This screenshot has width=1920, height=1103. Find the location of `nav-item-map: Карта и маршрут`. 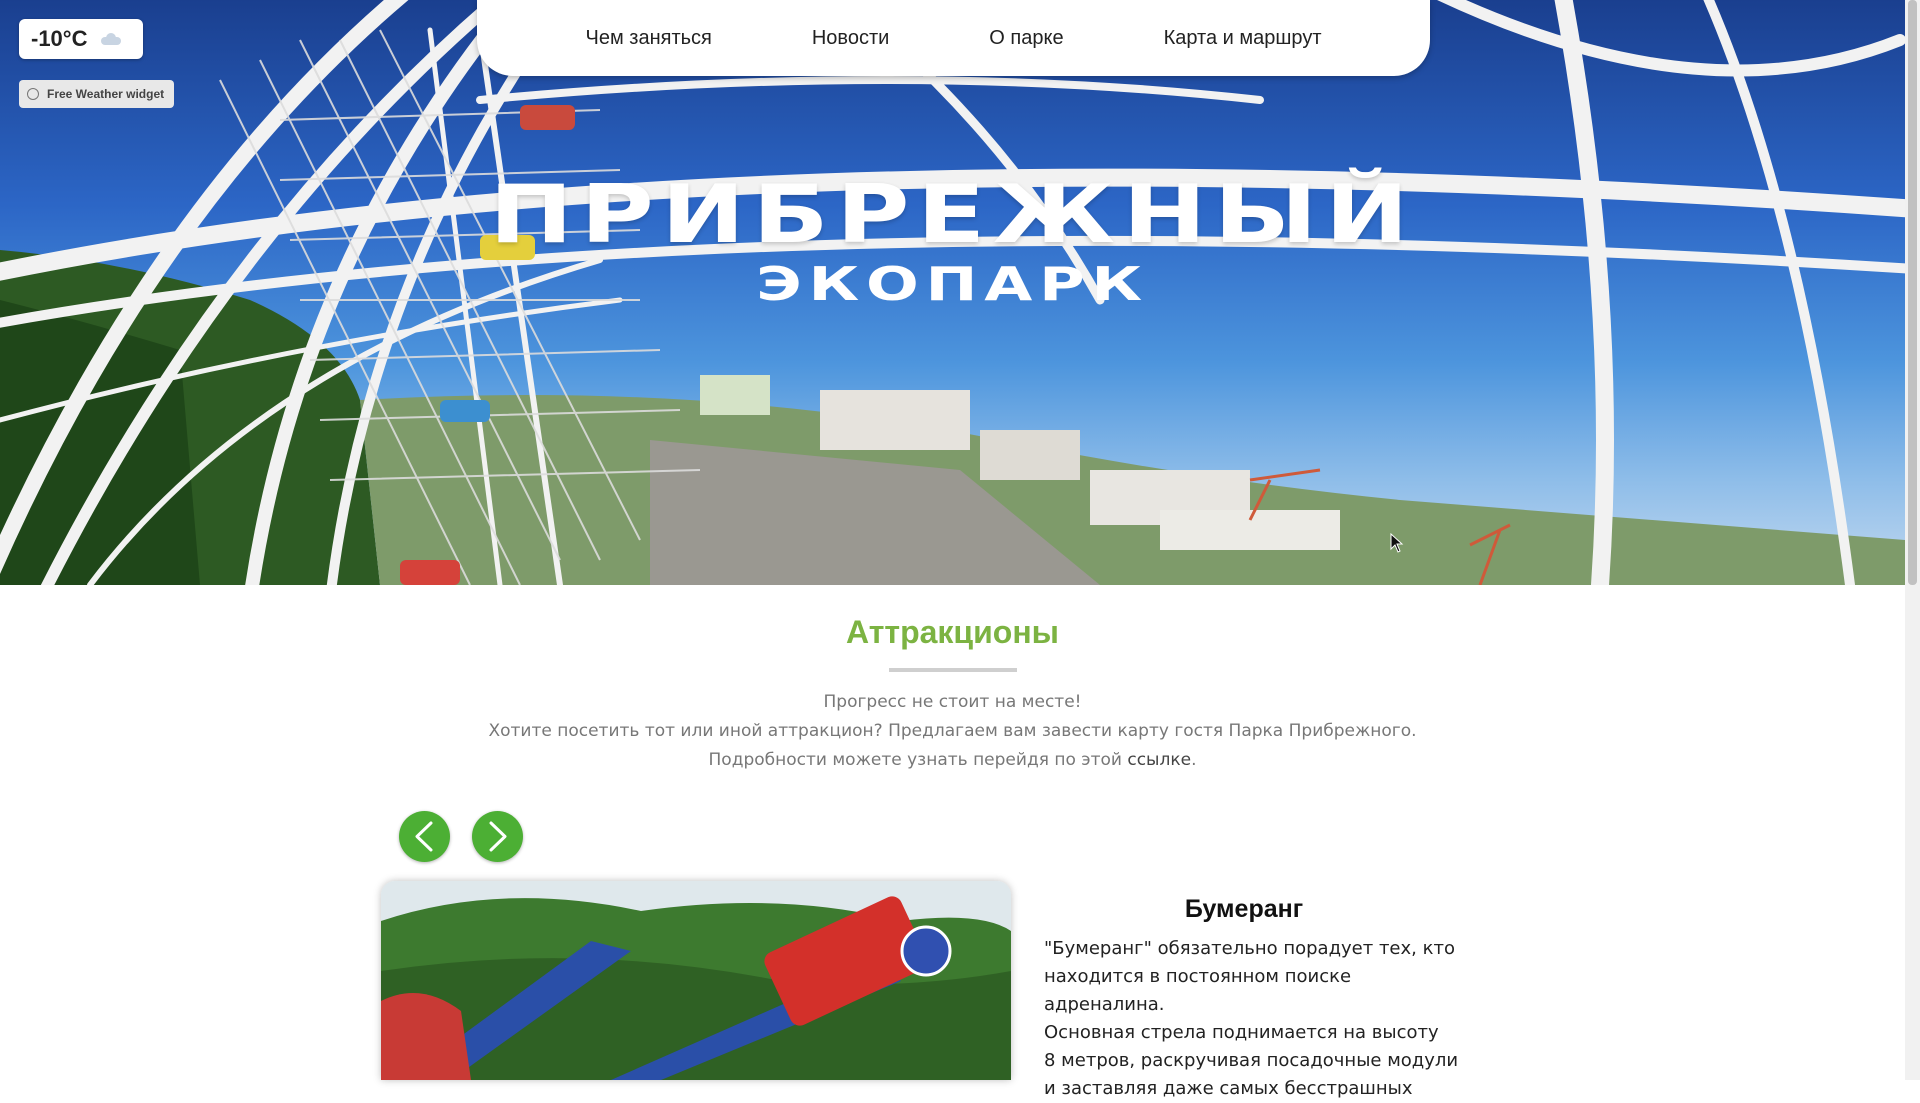

nav-item-map: Карта и маршрут is located at coordinates (1243, 38).